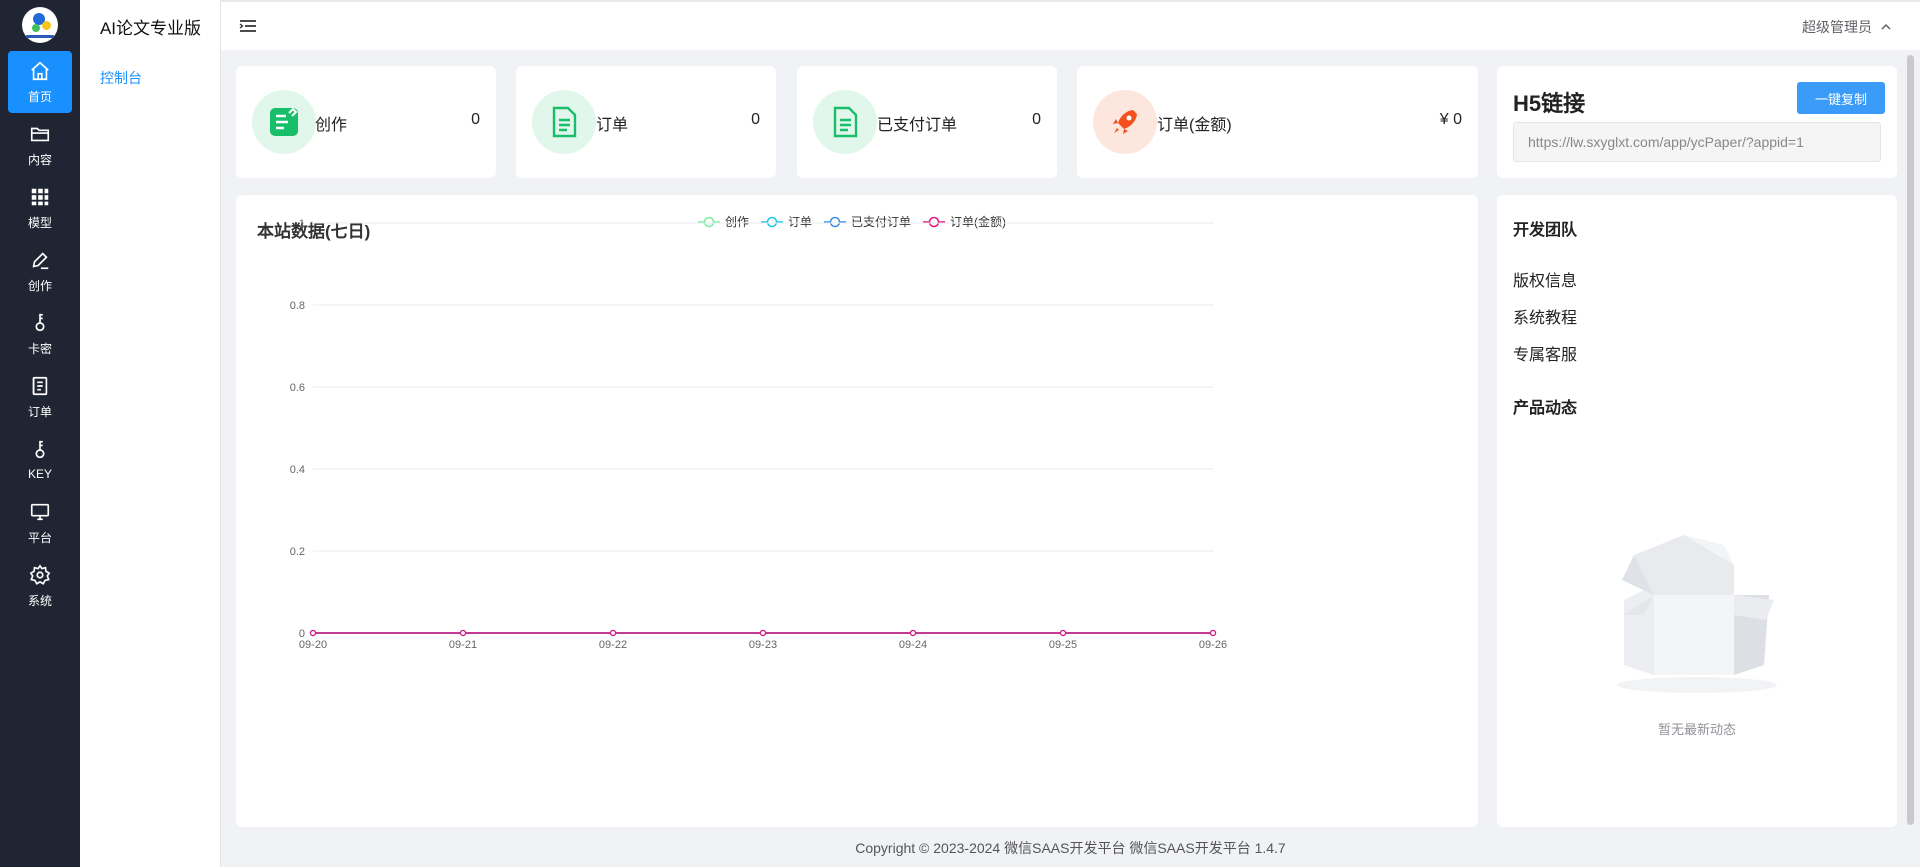 The width and height of the screenshot is (1920, 867). Describe the element at coordinates (40, 260) in the screenshot. I see `pen-icon` at that location.